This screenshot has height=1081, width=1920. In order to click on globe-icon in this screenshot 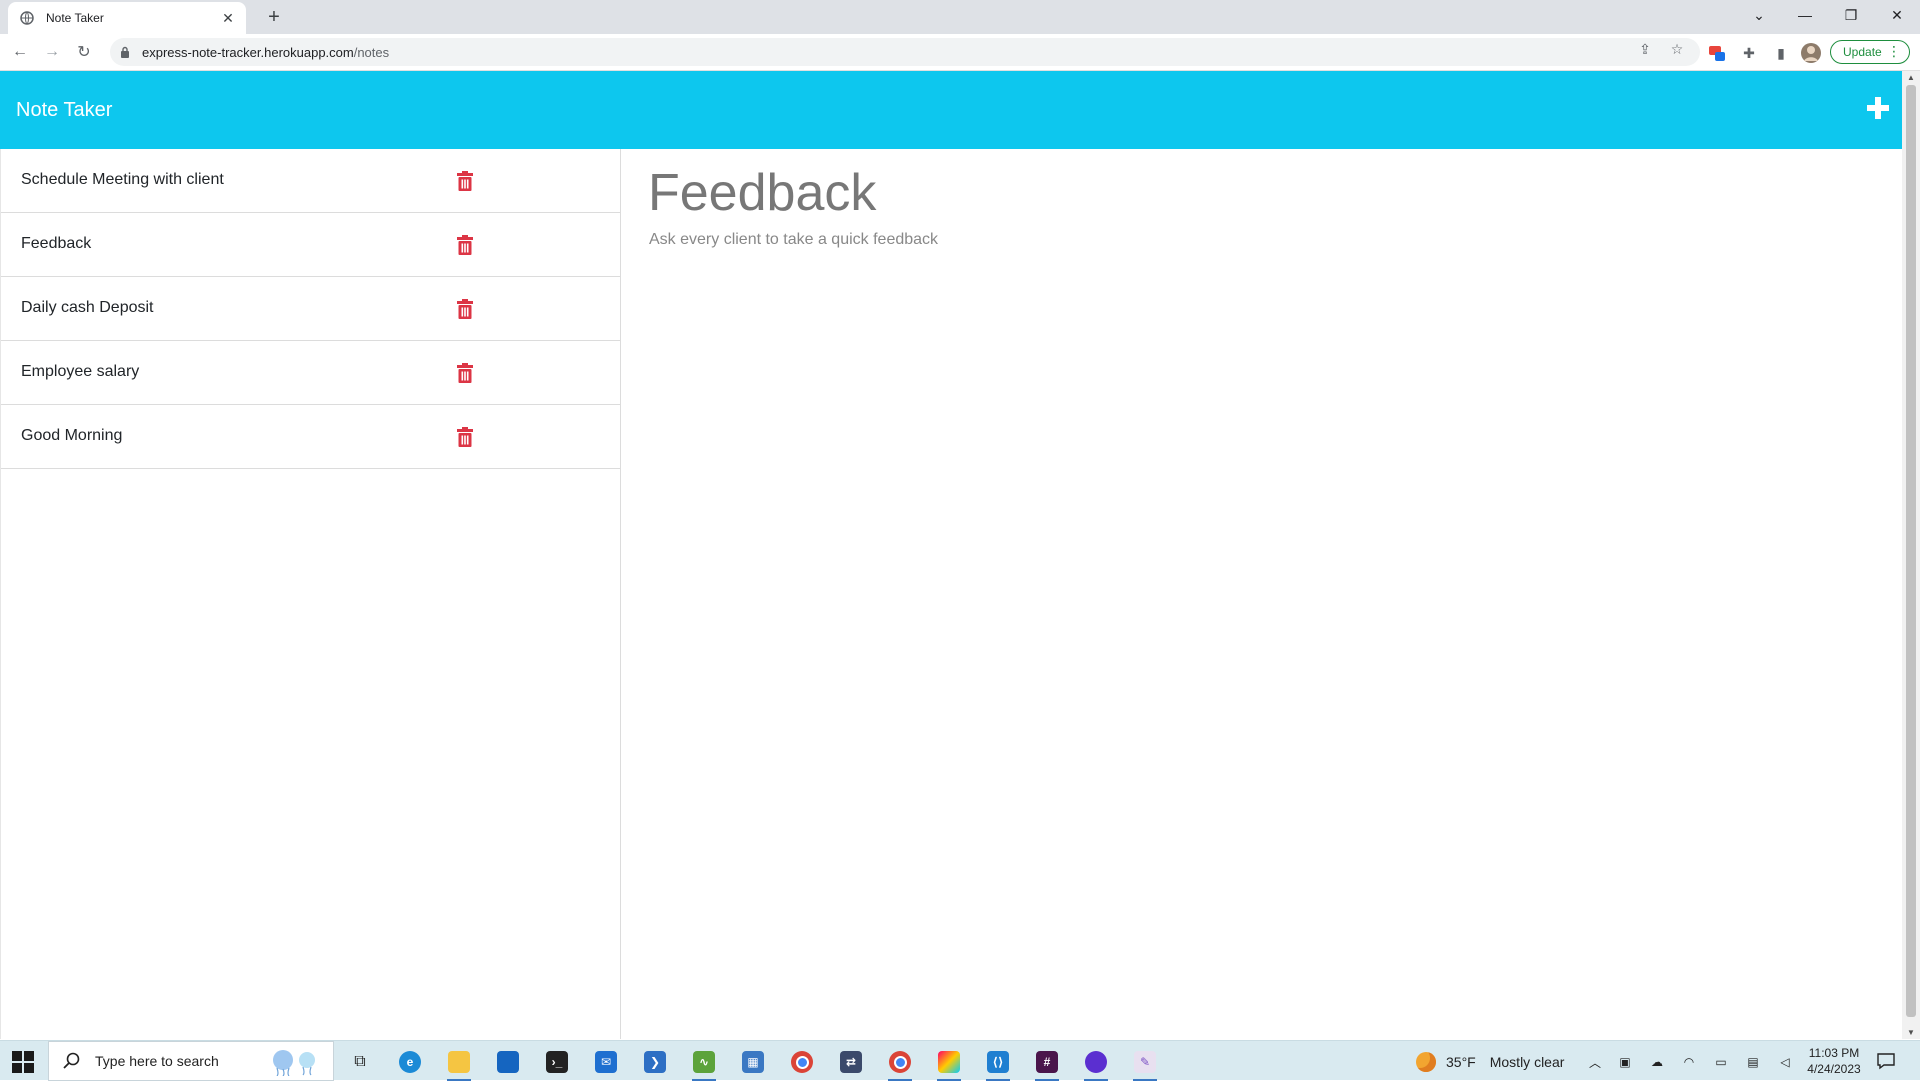, I will do `click(27, 18)`.